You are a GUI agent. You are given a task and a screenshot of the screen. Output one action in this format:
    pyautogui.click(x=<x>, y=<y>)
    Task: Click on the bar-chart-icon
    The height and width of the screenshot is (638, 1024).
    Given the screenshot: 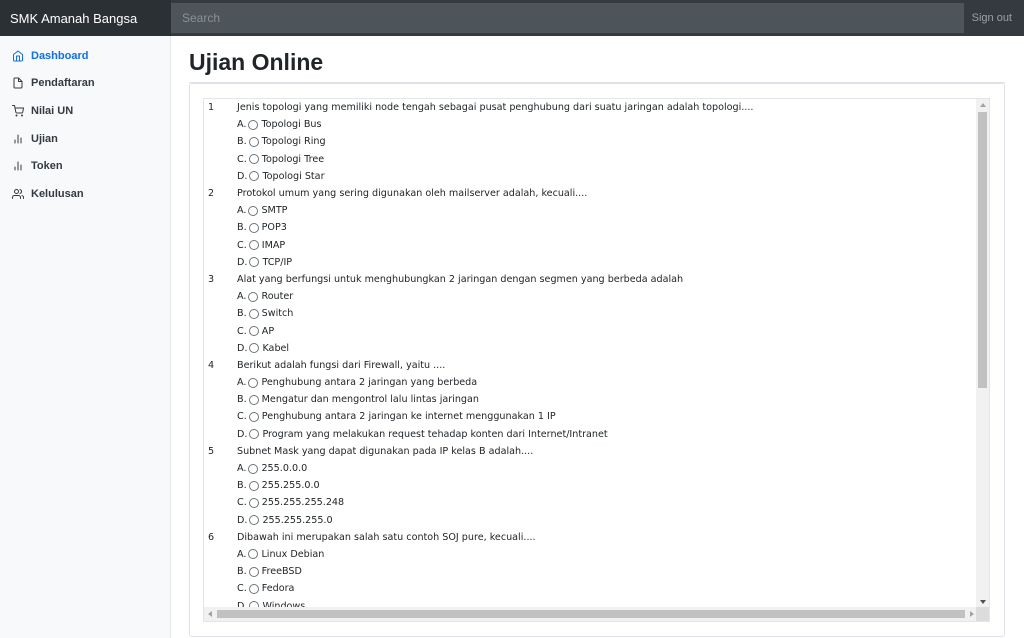 What is the action you would take?
    pyautogui.click(x=18, y=139)
    